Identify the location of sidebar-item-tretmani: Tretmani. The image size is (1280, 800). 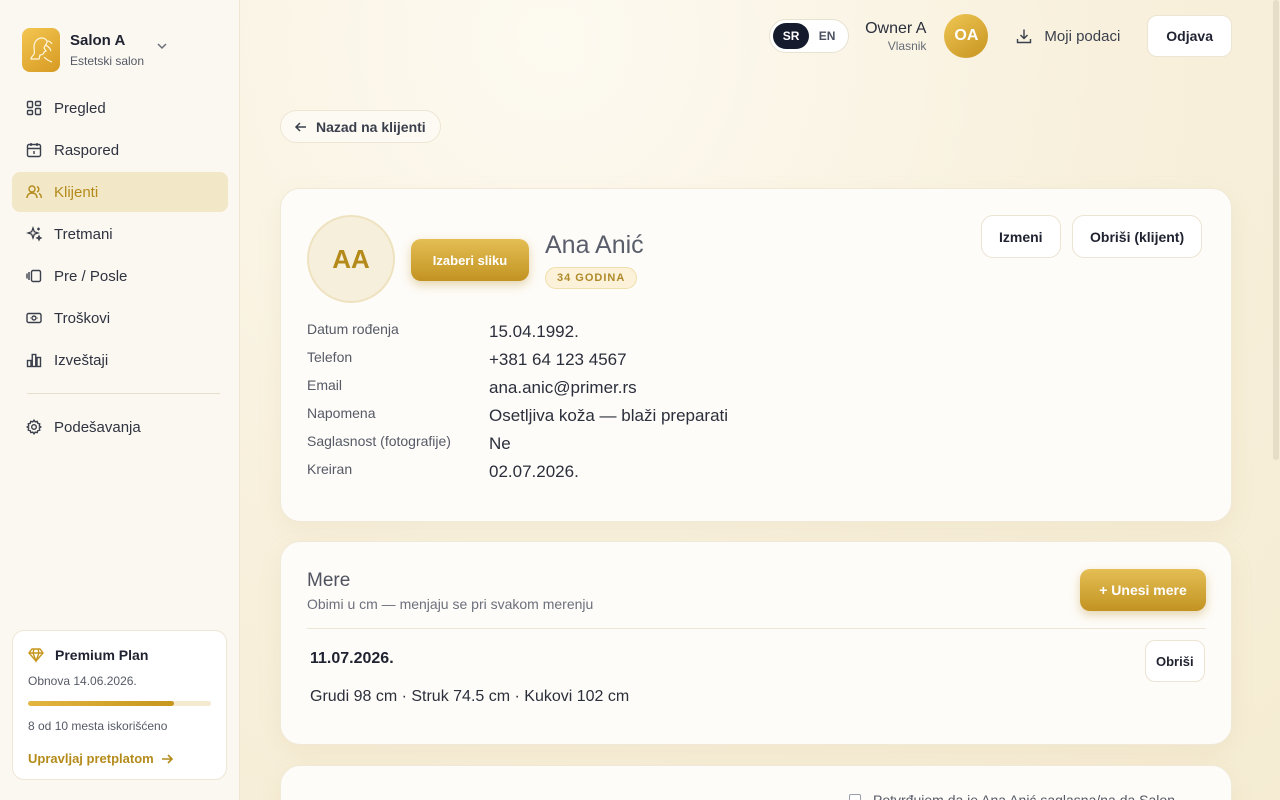
(120, 234).